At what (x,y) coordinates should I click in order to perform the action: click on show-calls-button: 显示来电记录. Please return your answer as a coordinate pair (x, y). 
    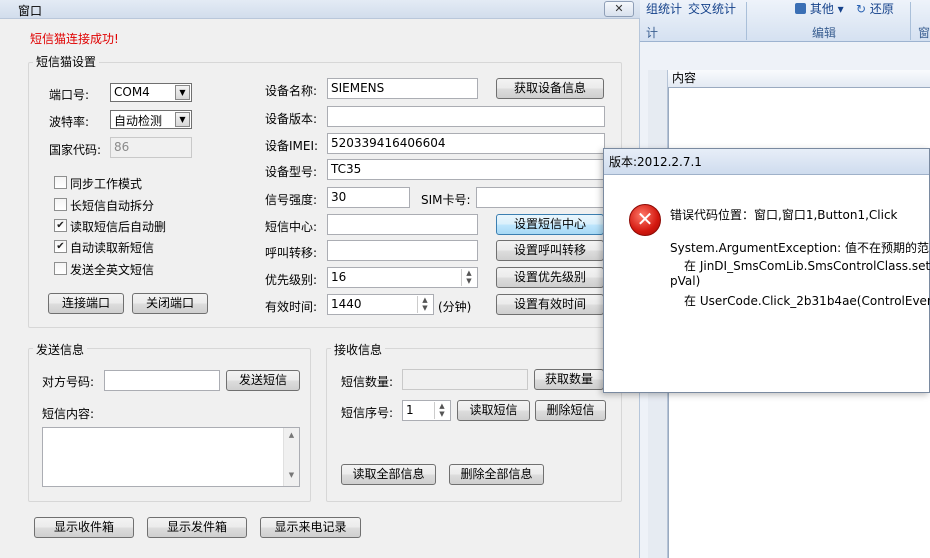
    Looking at the image, I should click on (310, 527).